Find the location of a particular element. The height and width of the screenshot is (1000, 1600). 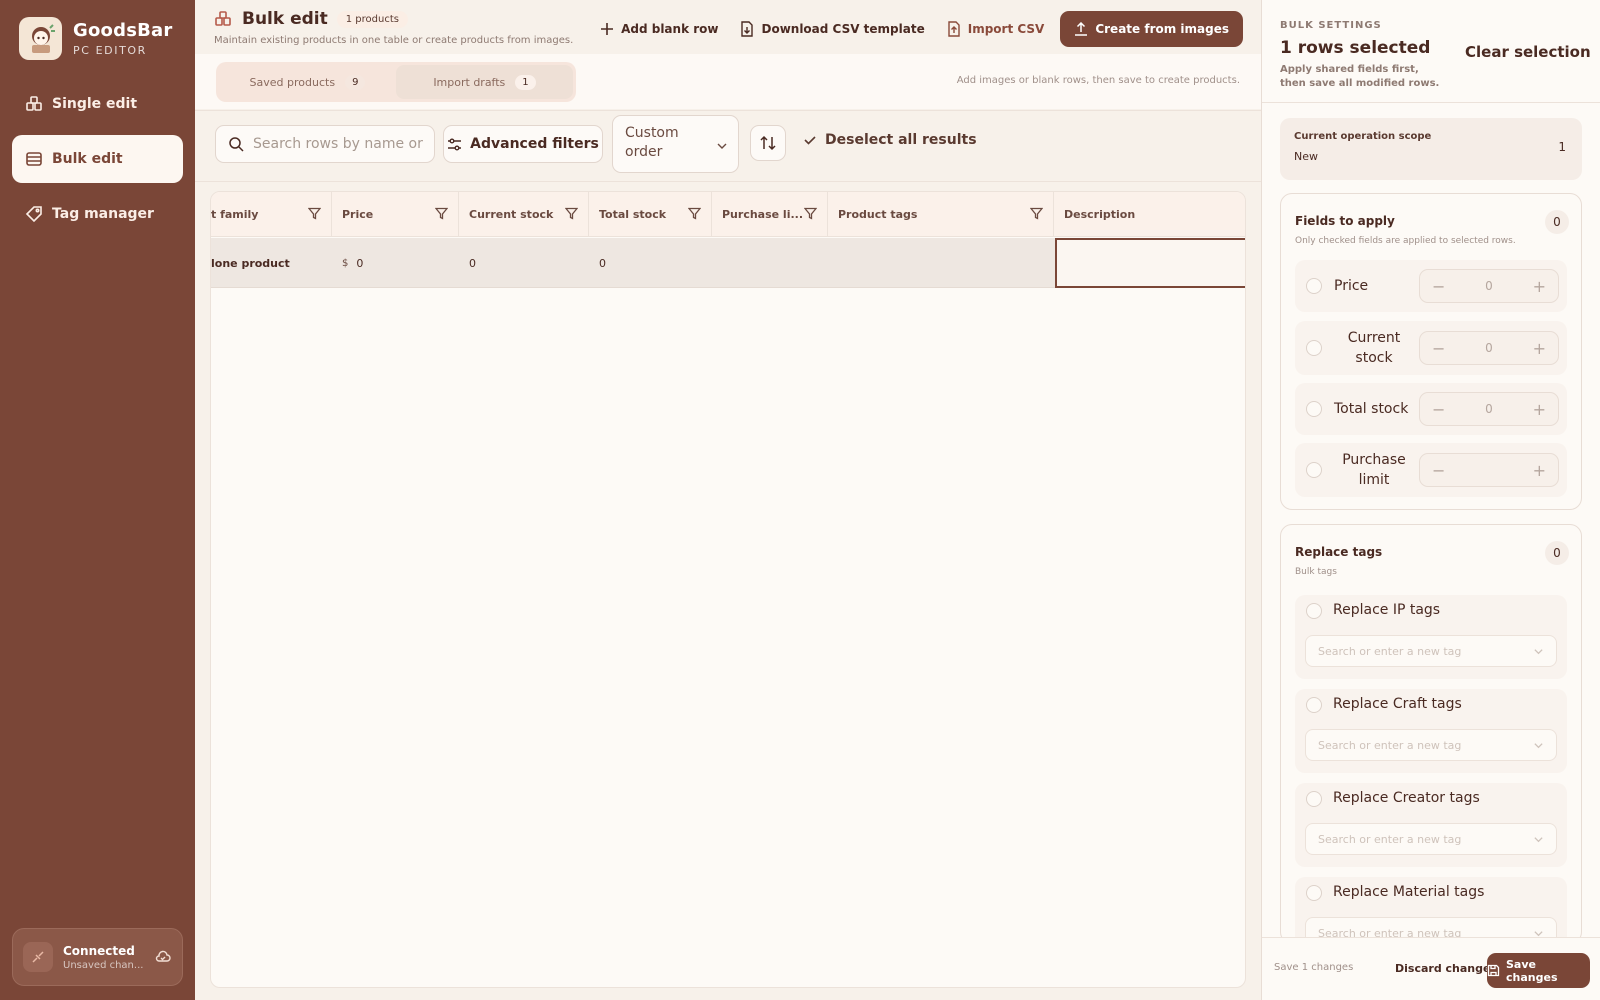

field-row-total-stock: Total stock − 0 + is located at coordinates (1431, 409).